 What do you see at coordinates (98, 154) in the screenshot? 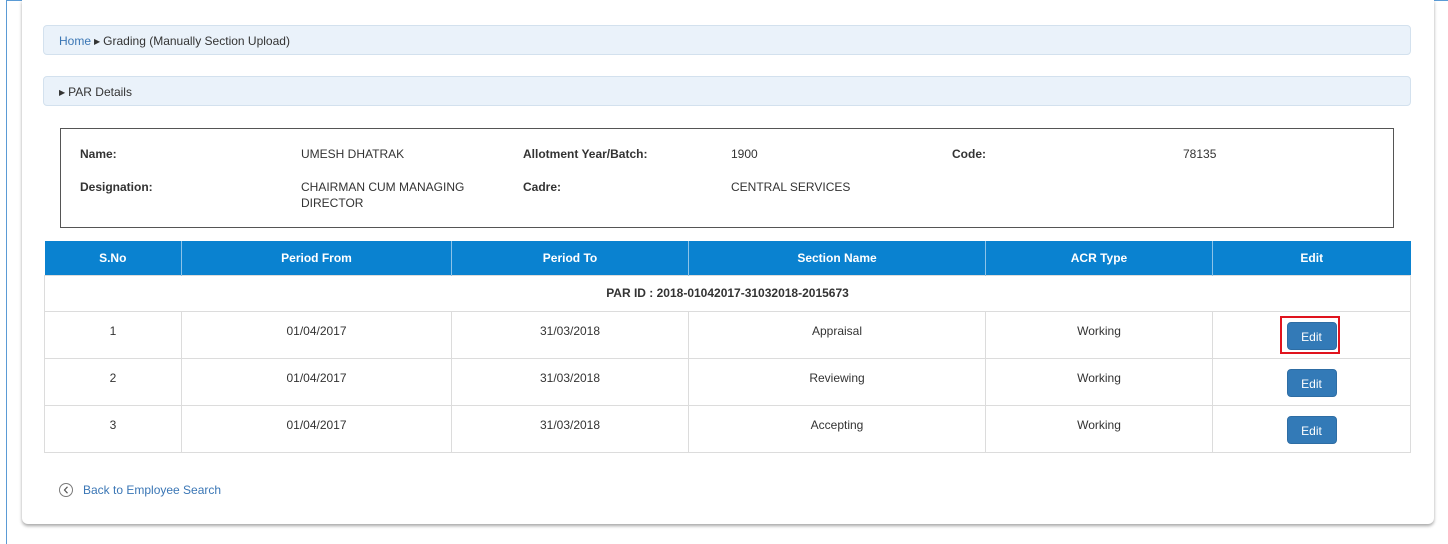
I see `name-label: Name:` at bounding box center [98, 154].